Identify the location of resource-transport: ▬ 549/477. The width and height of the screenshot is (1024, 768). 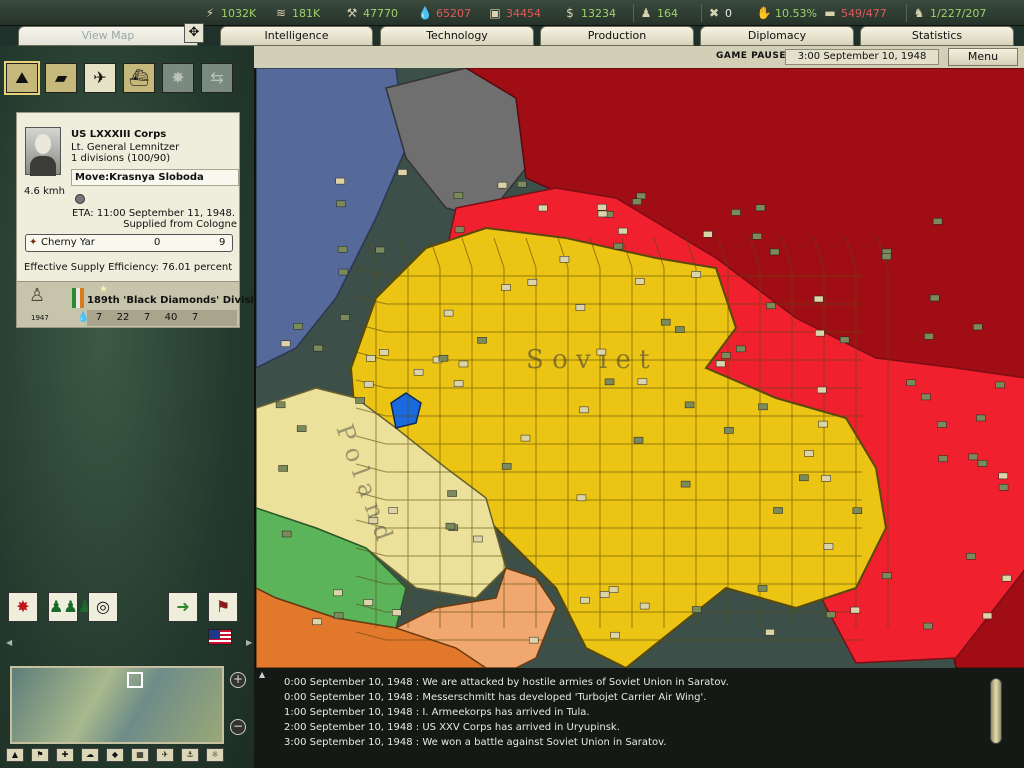
(854, 13).